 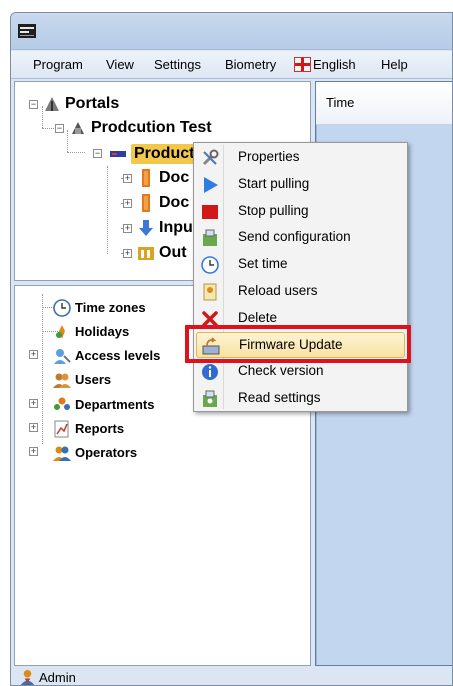 I want to click on nav-users: Users, so click(x=82, y=379).